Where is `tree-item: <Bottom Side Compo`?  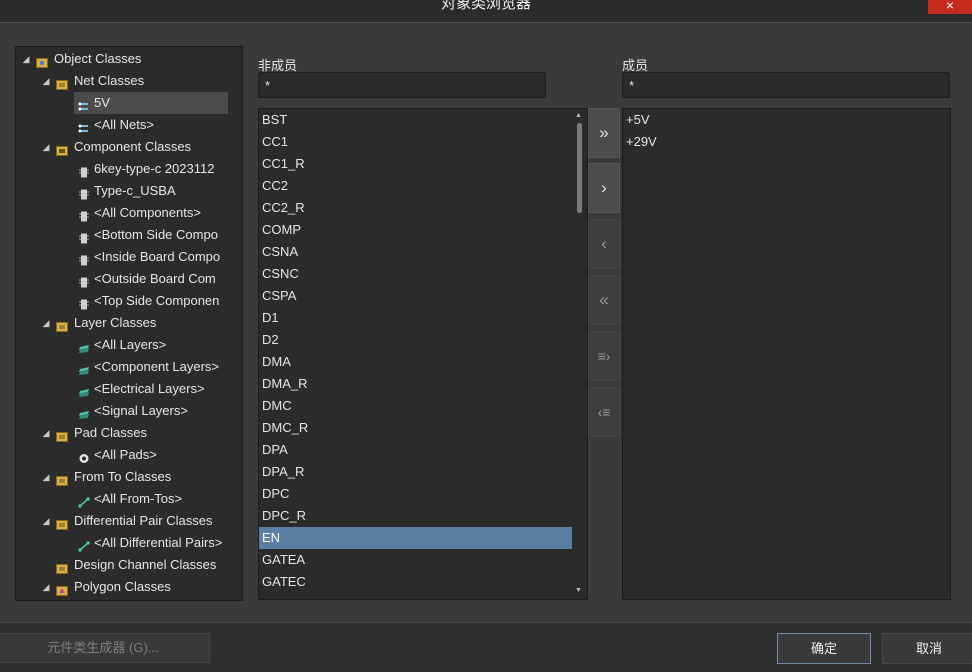 tree-item: <Bottom Side Compo is located at coordinates (151, 235).